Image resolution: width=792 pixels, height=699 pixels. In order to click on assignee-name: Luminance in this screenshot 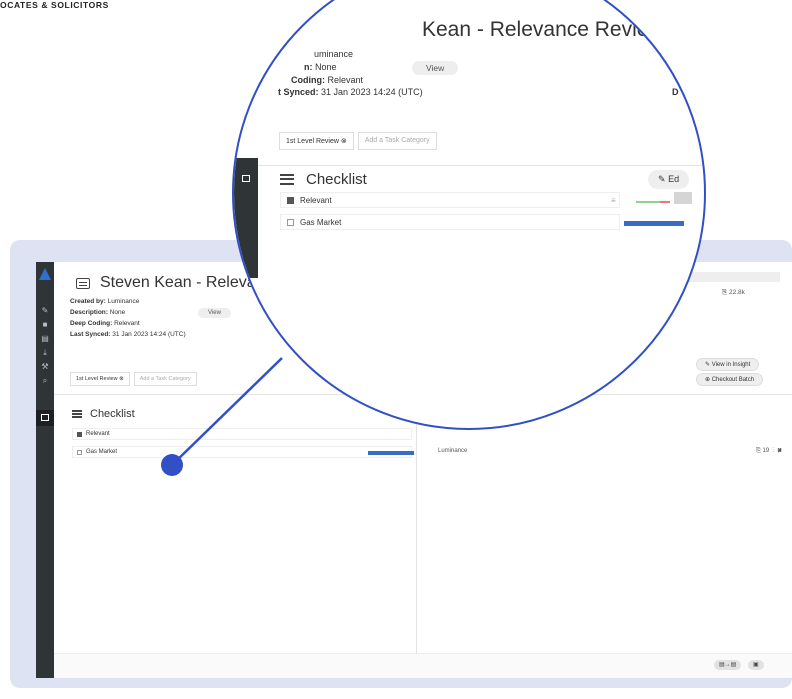, I will do `click(453, 451)`.